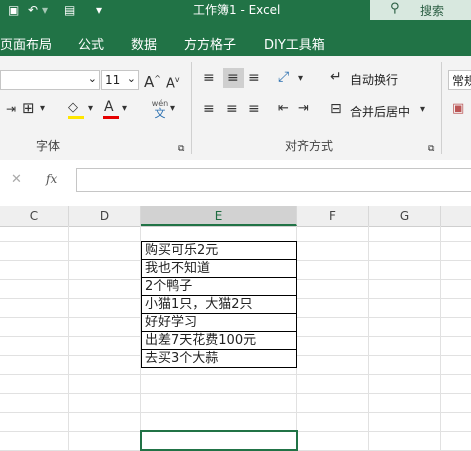 This screenshot has width=471, height=451. What do you see at coordinates (11, 109) in the screenshot?
I see `format-painter-icon: ⇥` at bounding box center [11, 109].